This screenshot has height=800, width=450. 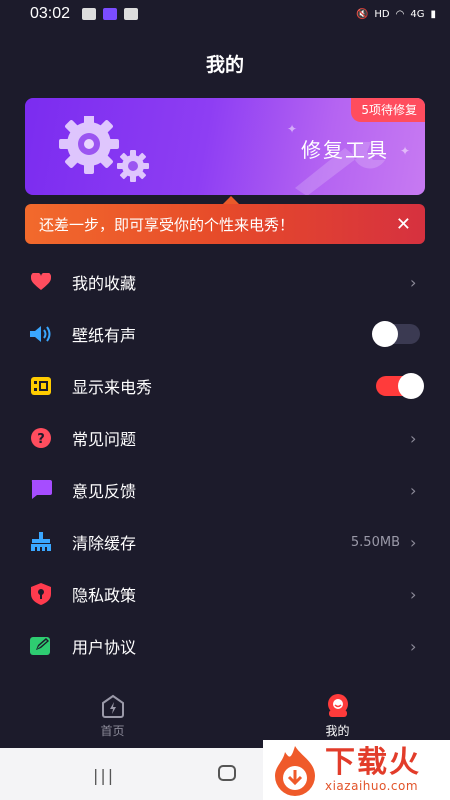 What do you see at coordinates (225, 594) in the screenshot?
I see `menu-item-privacy-policy: 隐私政策 ›` at bounding box center [225, 594].